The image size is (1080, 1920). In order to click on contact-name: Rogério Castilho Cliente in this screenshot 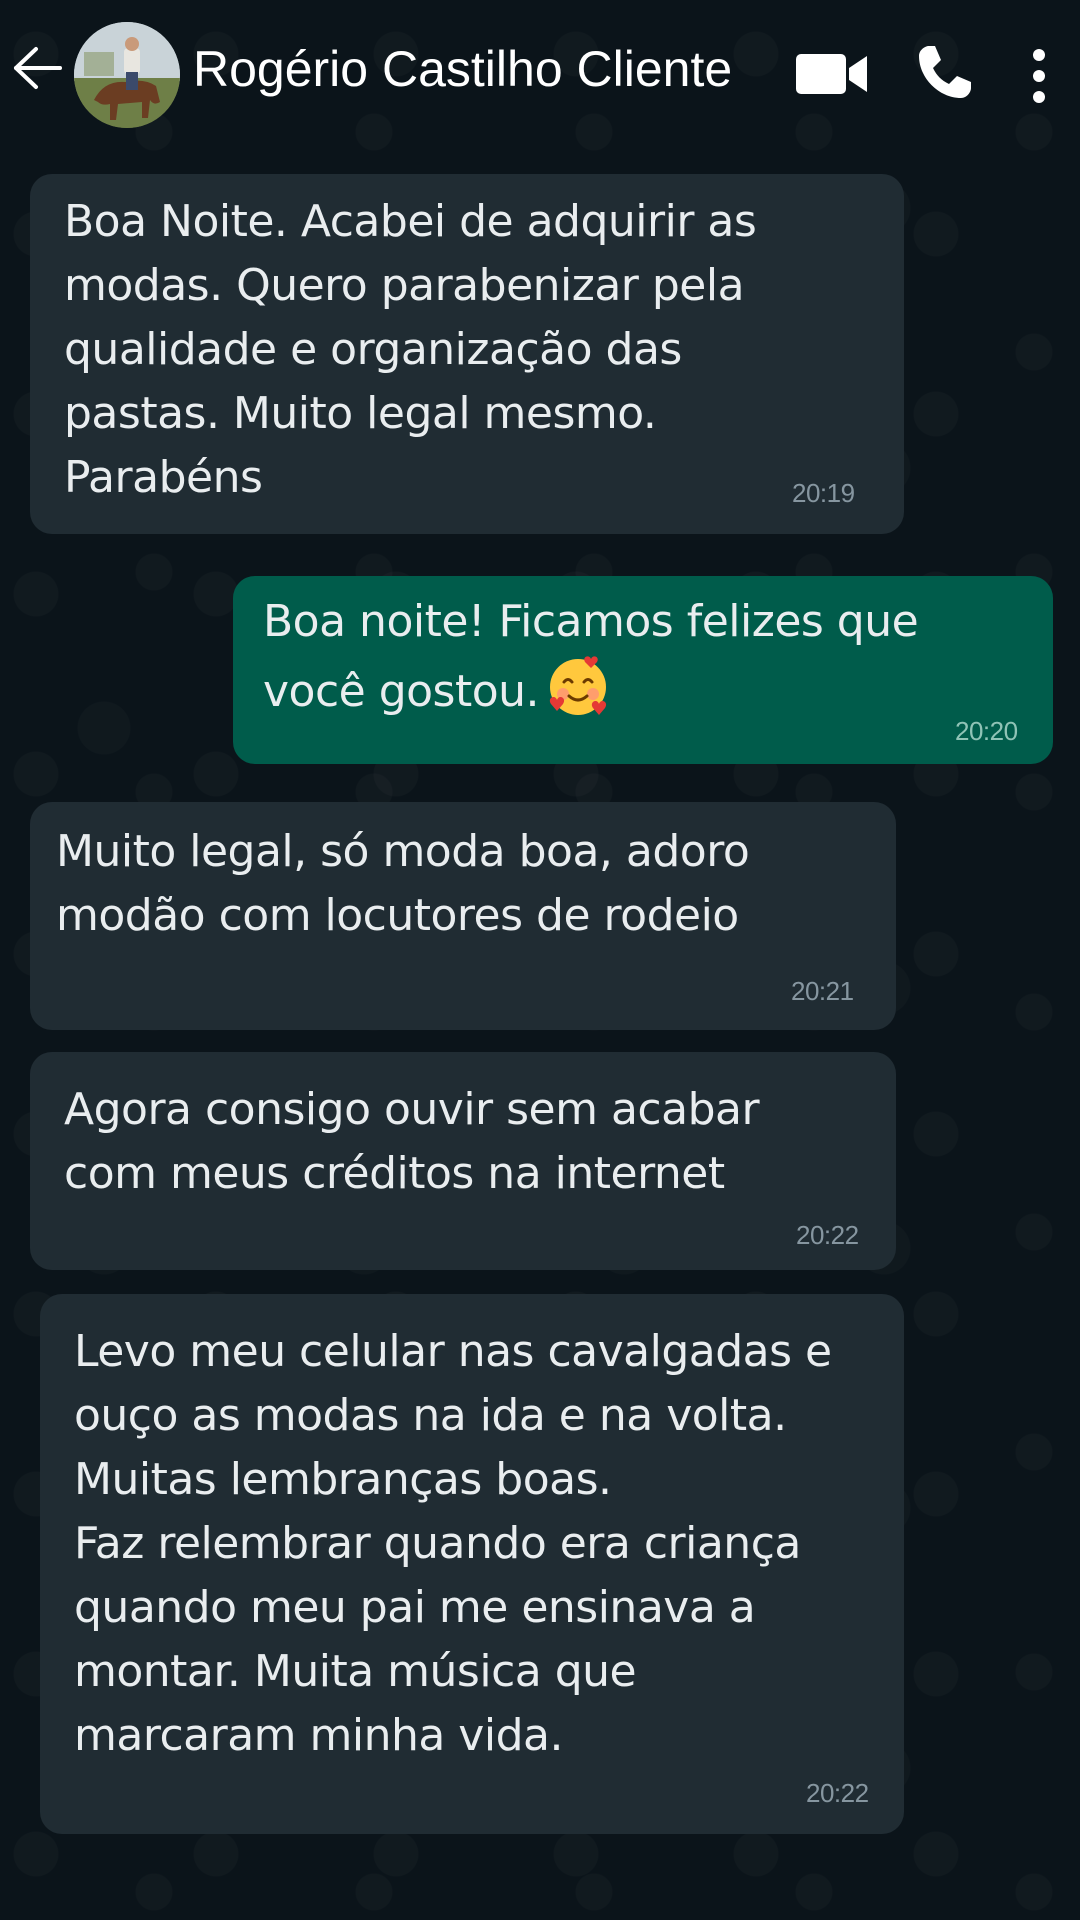, I will do `click(462, 69)`.